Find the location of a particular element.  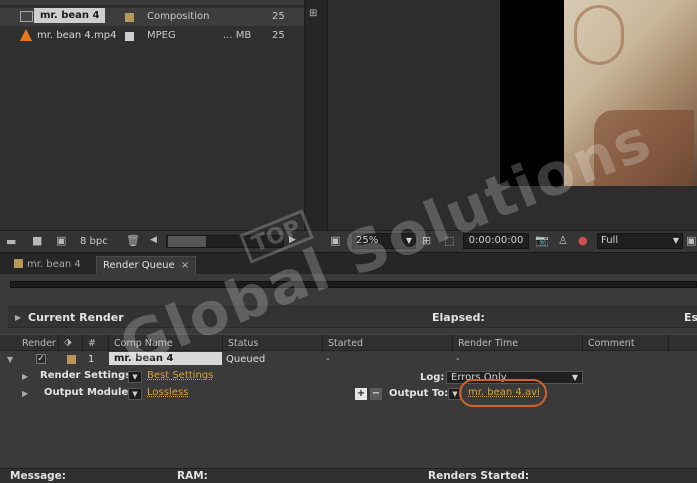

always-preview-icon: ▣ is located at coordinates (335, 240).